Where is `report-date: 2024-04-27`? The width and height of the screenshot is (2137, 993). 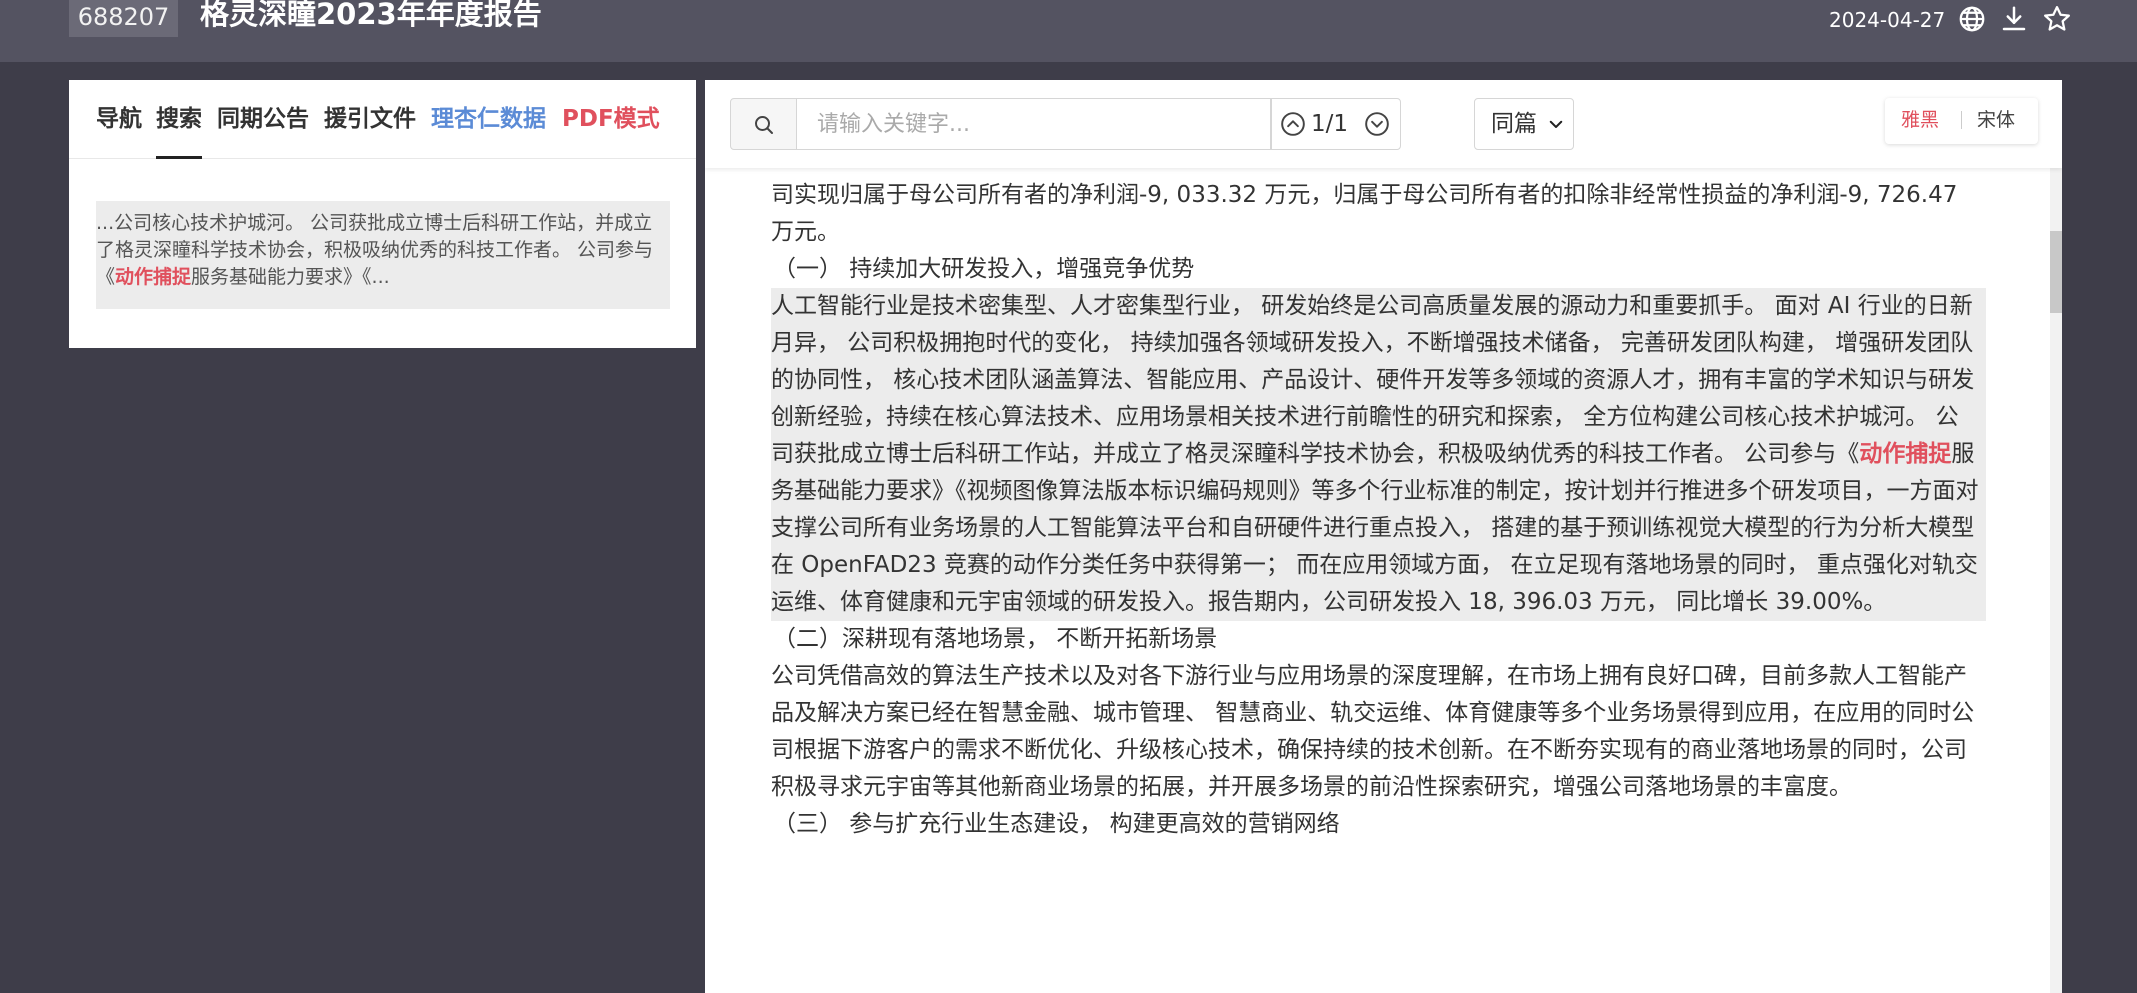 report-date: 2024-04-27 is located at coordinates (1887, 20).